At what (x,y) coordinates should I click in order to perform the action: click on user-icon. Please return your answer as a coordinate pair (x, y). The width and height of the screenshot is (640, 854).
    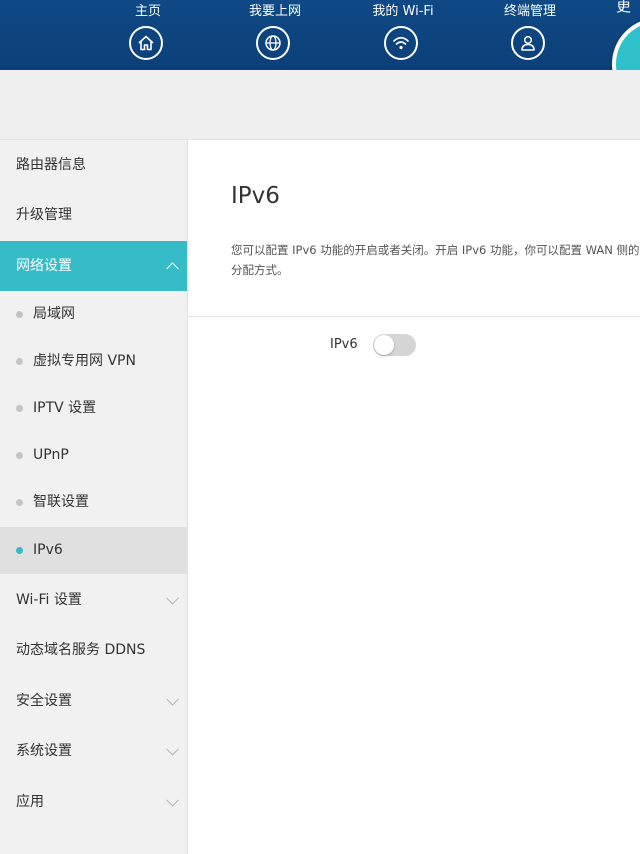
    Looking at the image, I should click on (528, 43).